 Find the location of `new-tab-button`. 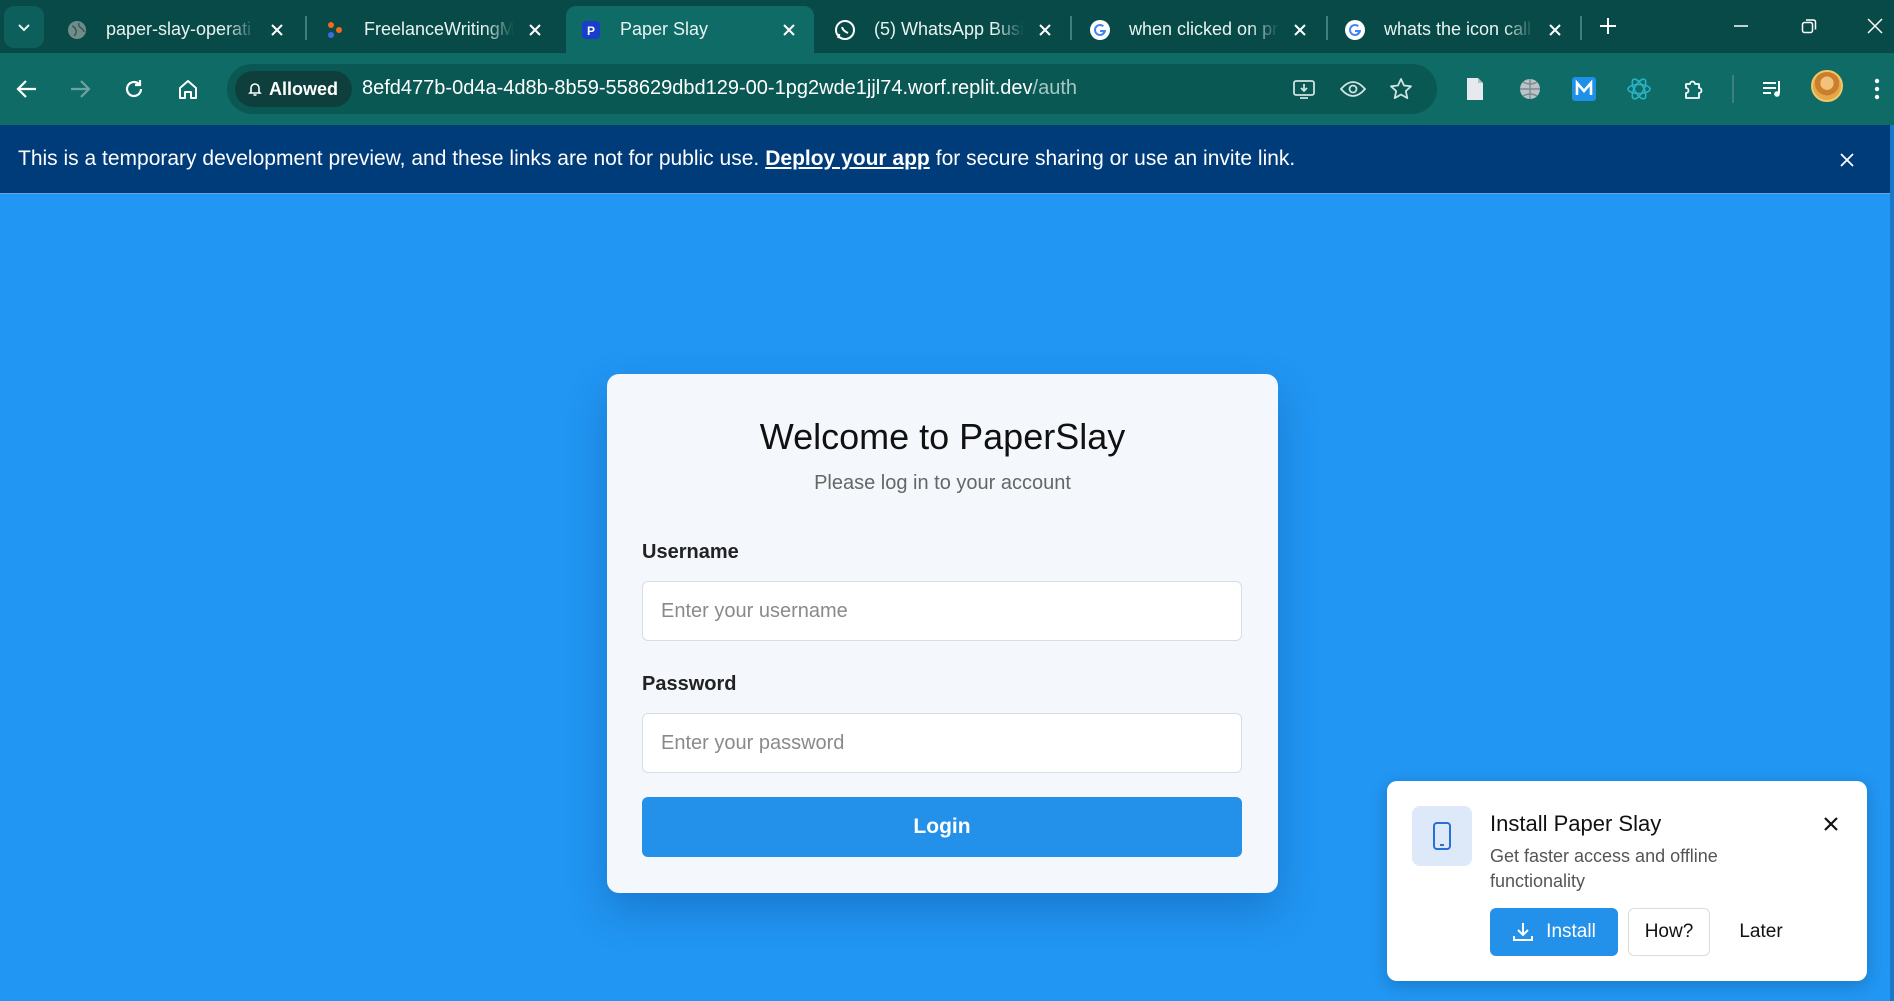

new-tab-button is located at coordinates (1608, 26).